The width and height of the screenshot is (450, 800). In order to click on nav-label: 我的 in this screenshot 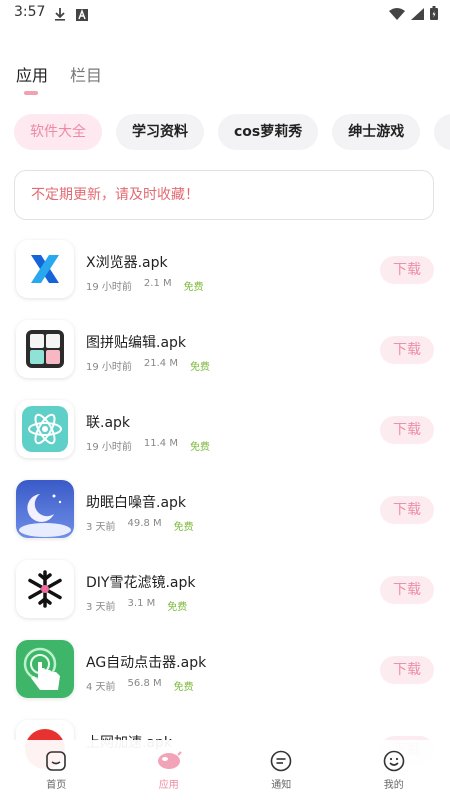, I will do `click(393, 785)`.